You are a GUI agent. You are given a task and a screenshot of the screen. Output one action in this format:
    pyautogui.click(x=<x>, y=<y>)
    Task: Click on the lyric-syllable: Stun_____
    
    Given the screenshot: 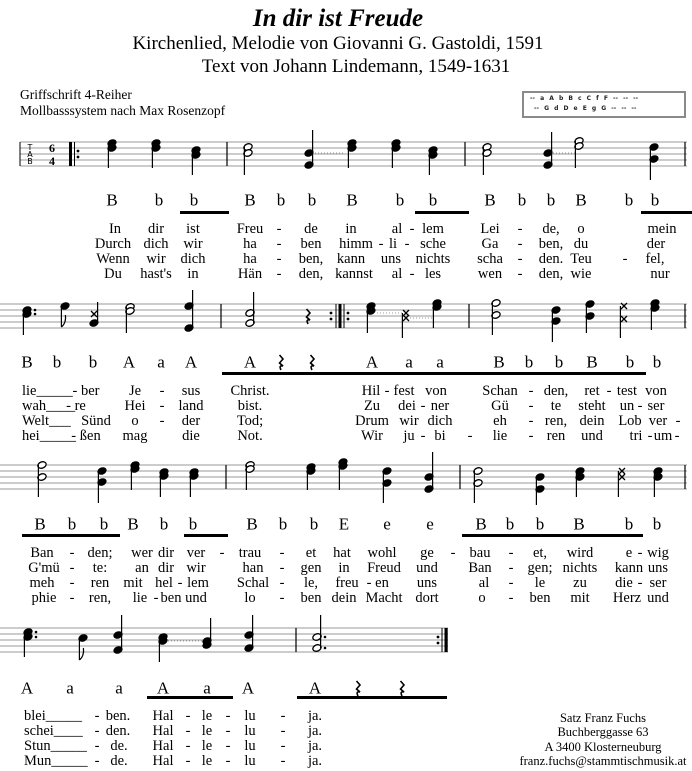 What is the action you would take?
    pyautogui.click(x=55, y=745)
    